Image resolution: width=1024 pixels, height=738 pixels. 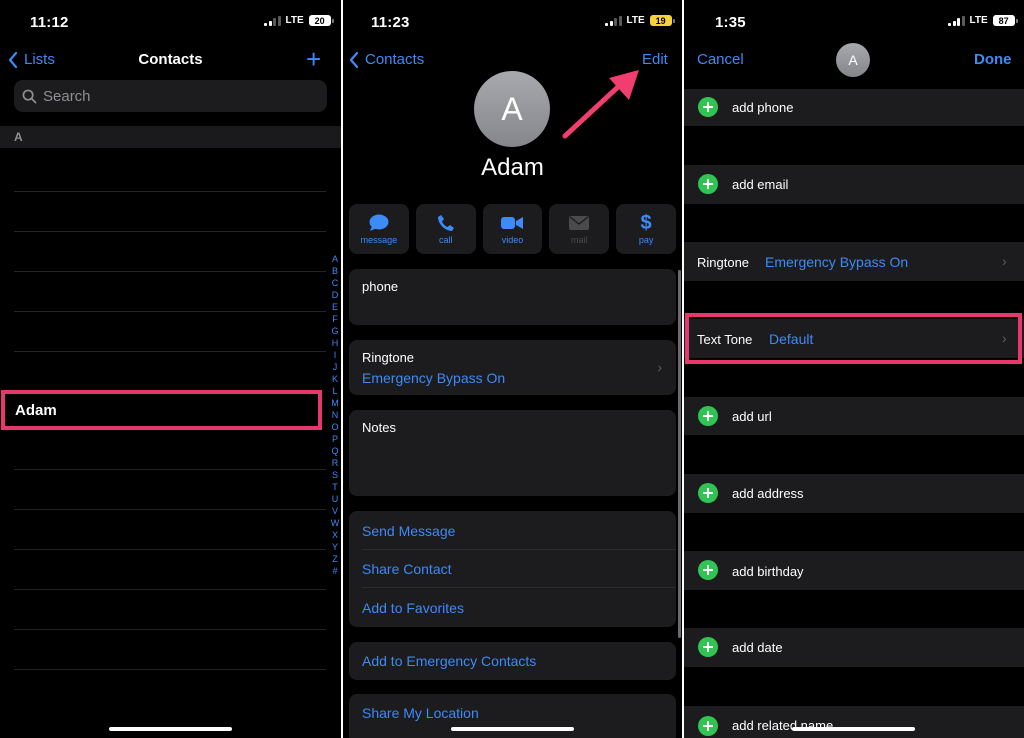 I want to click on ringtone-card: Ringtone Emergency Bypass On ›, so click(x=512, y=367).